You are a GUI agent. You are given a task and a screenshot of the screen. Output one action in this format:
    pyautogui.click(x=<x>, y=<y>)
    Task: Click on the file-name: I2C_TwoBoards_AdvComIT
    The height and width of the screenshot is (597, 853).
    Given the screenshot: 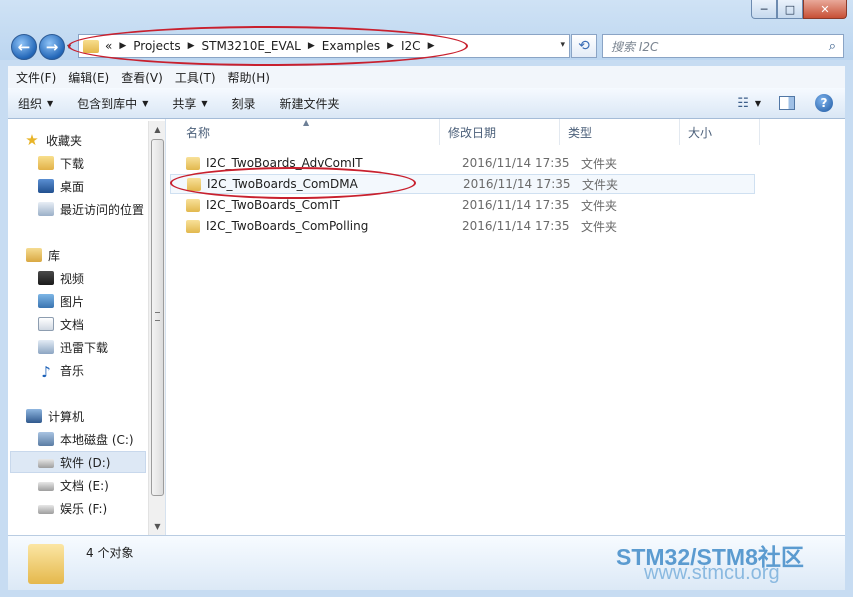 What is the action you would take?
    pyautogui.click(x=284, y=163)
    